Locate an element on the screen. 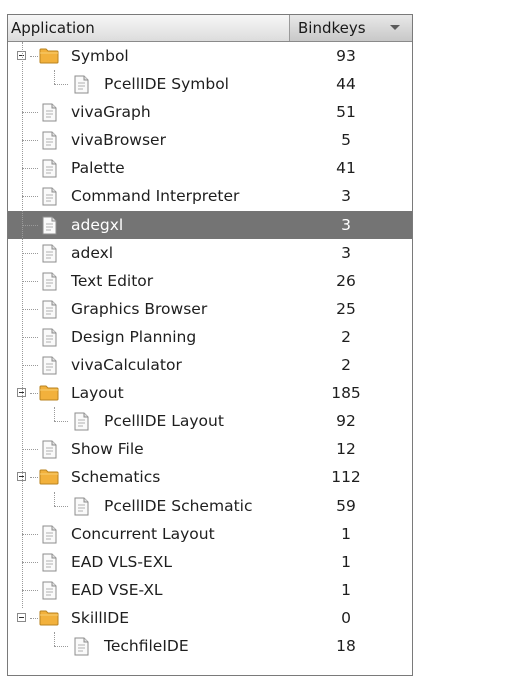 The height and width of the screenshot is (677, 532). tree-trunk-line is located at coordinates (22, 325).